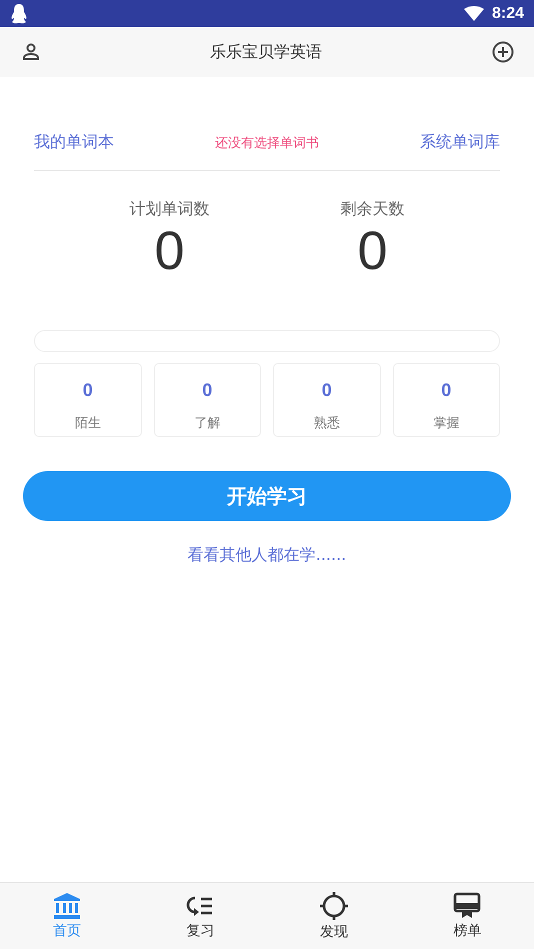 The image size is (534, 949). Describe the element at coordinates (207, 423) in the screenshot. I see `level-label: 了解` at that location.